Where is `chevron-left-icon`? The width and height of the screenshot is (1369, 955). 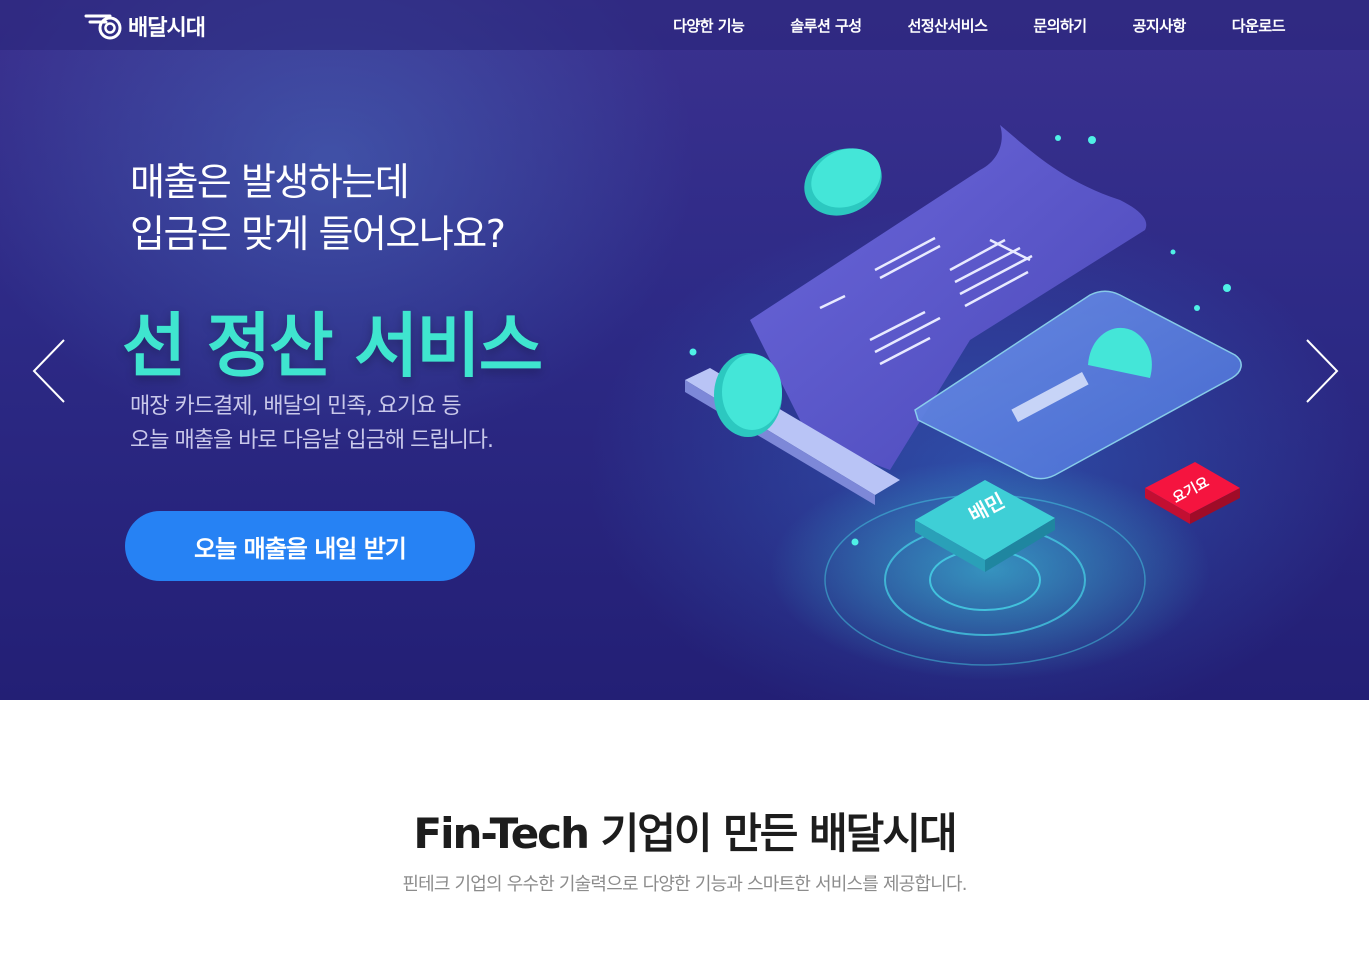 chevron-left-icon is located at coordinates (48, 371).